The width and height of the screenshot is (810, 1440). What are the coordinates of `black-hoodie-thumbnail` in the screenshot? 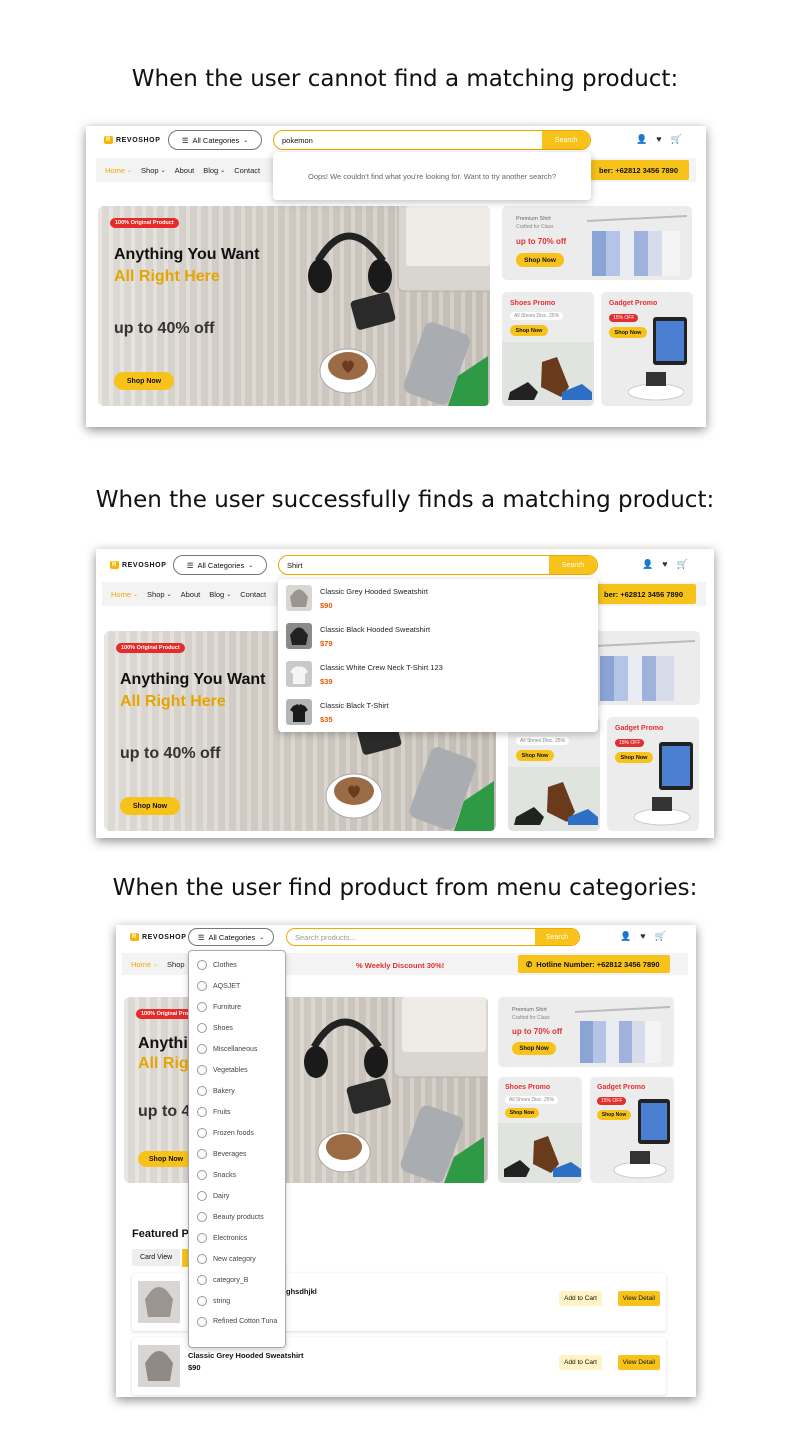 It's located at (299, 636).